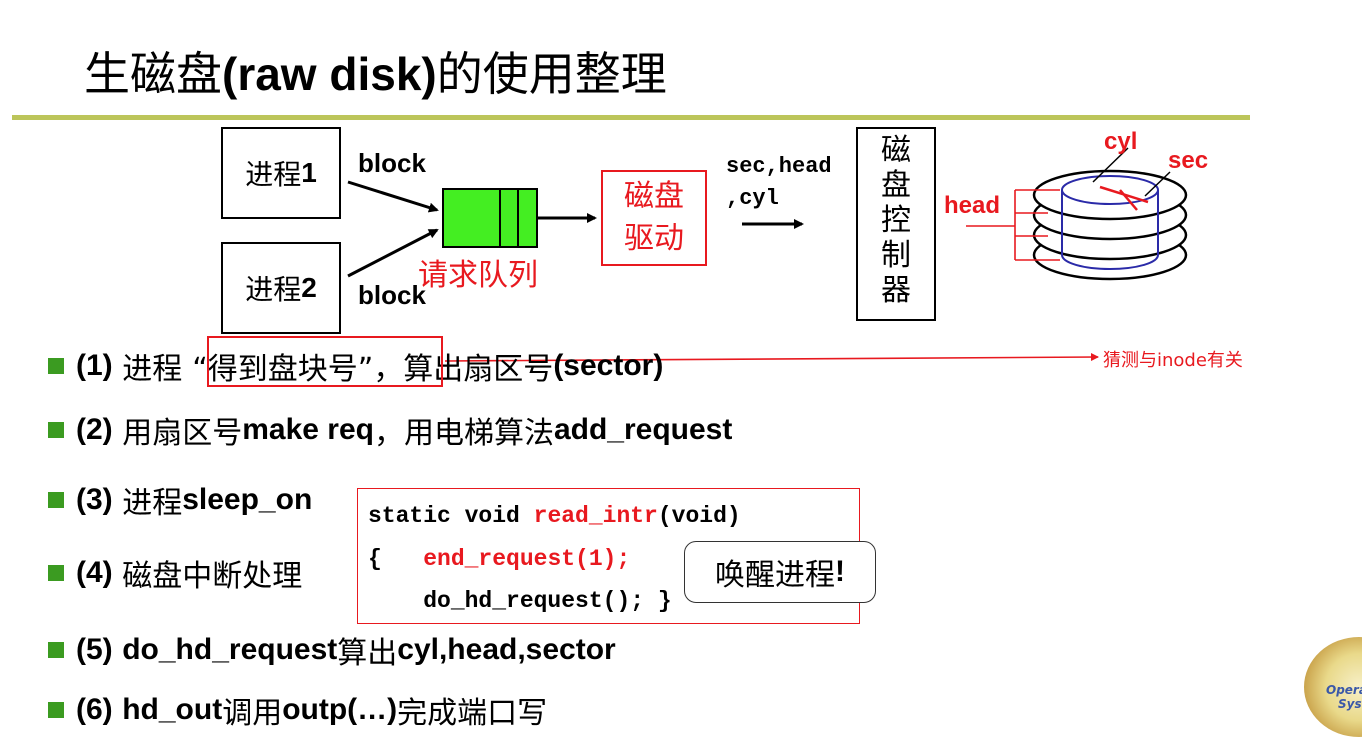 The height and width of the screenshot is (738, 1362). I want to click on disk-driver-box: 磁盘 驱动, so click(654, 218).